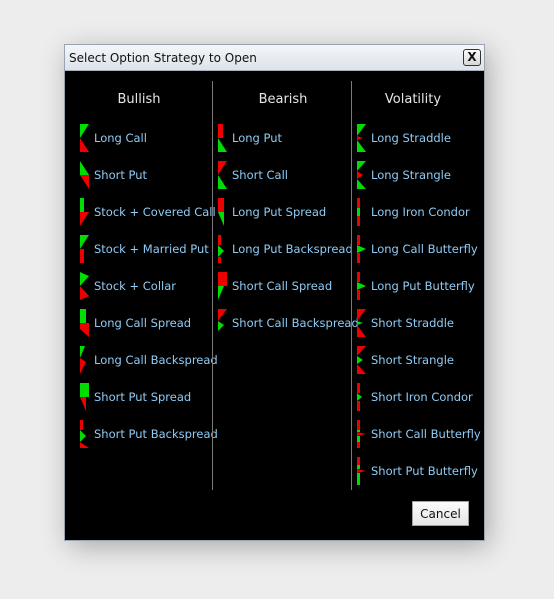  Describe the element at coordinates (257, 138) in the screenshot. I see `strategy-item-label: Long Put` at that location.